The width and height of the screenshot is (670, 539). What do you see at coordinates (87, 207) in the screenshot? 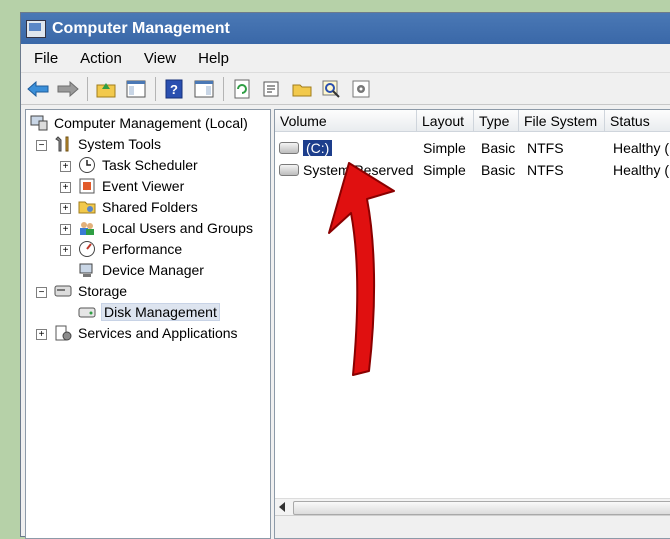
I see `shared-folder-icon` at bounding box center [87, 207].